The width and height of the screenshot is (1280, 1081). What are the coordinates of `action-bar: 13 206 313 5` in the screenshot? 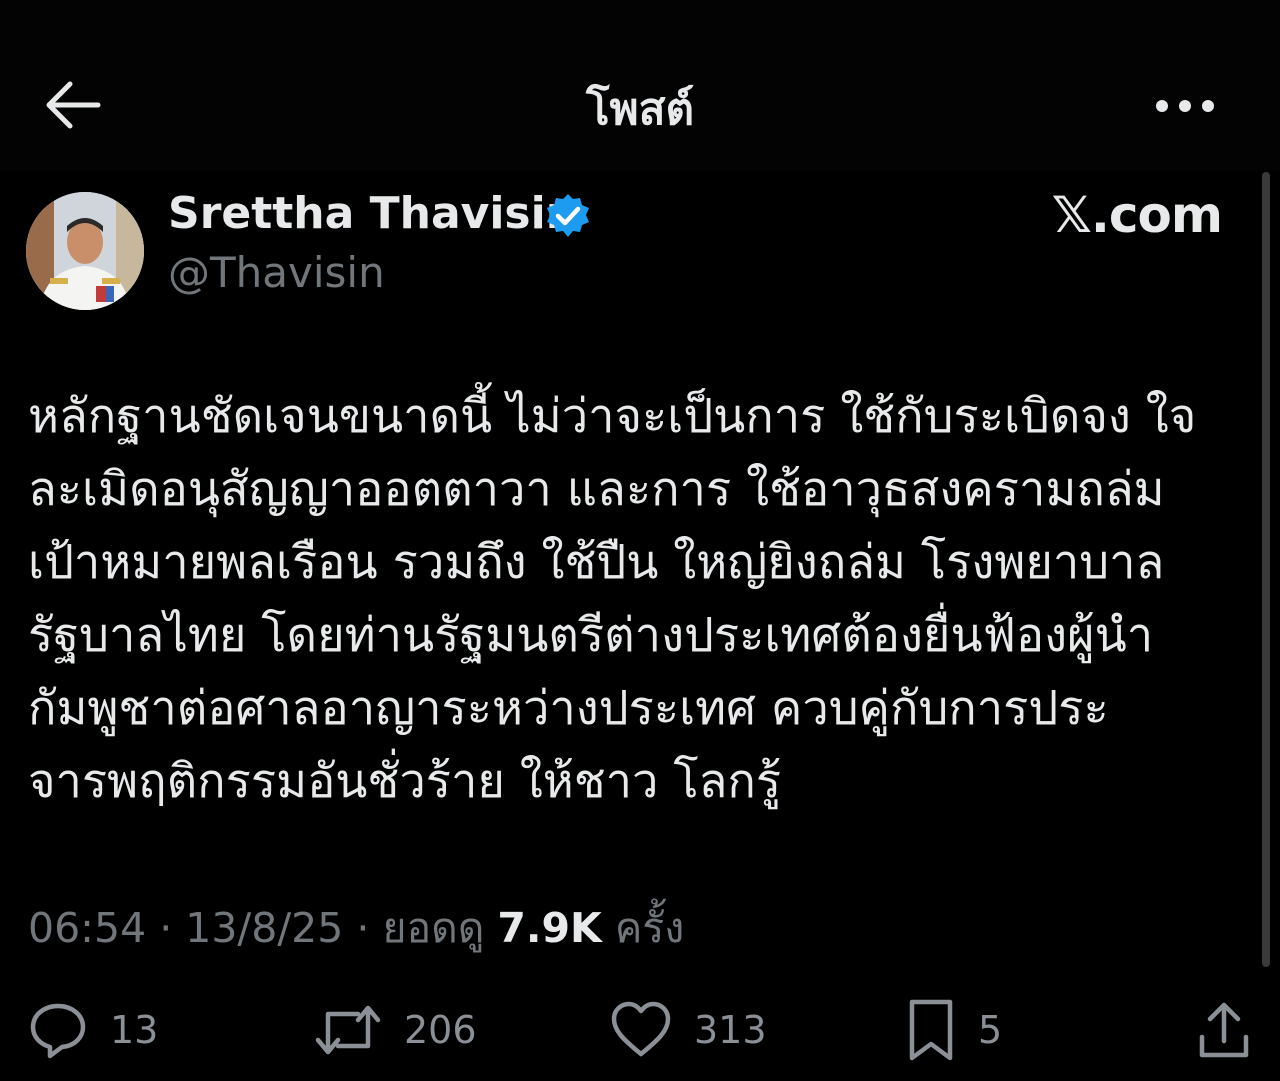 It's located at (640, 1030).